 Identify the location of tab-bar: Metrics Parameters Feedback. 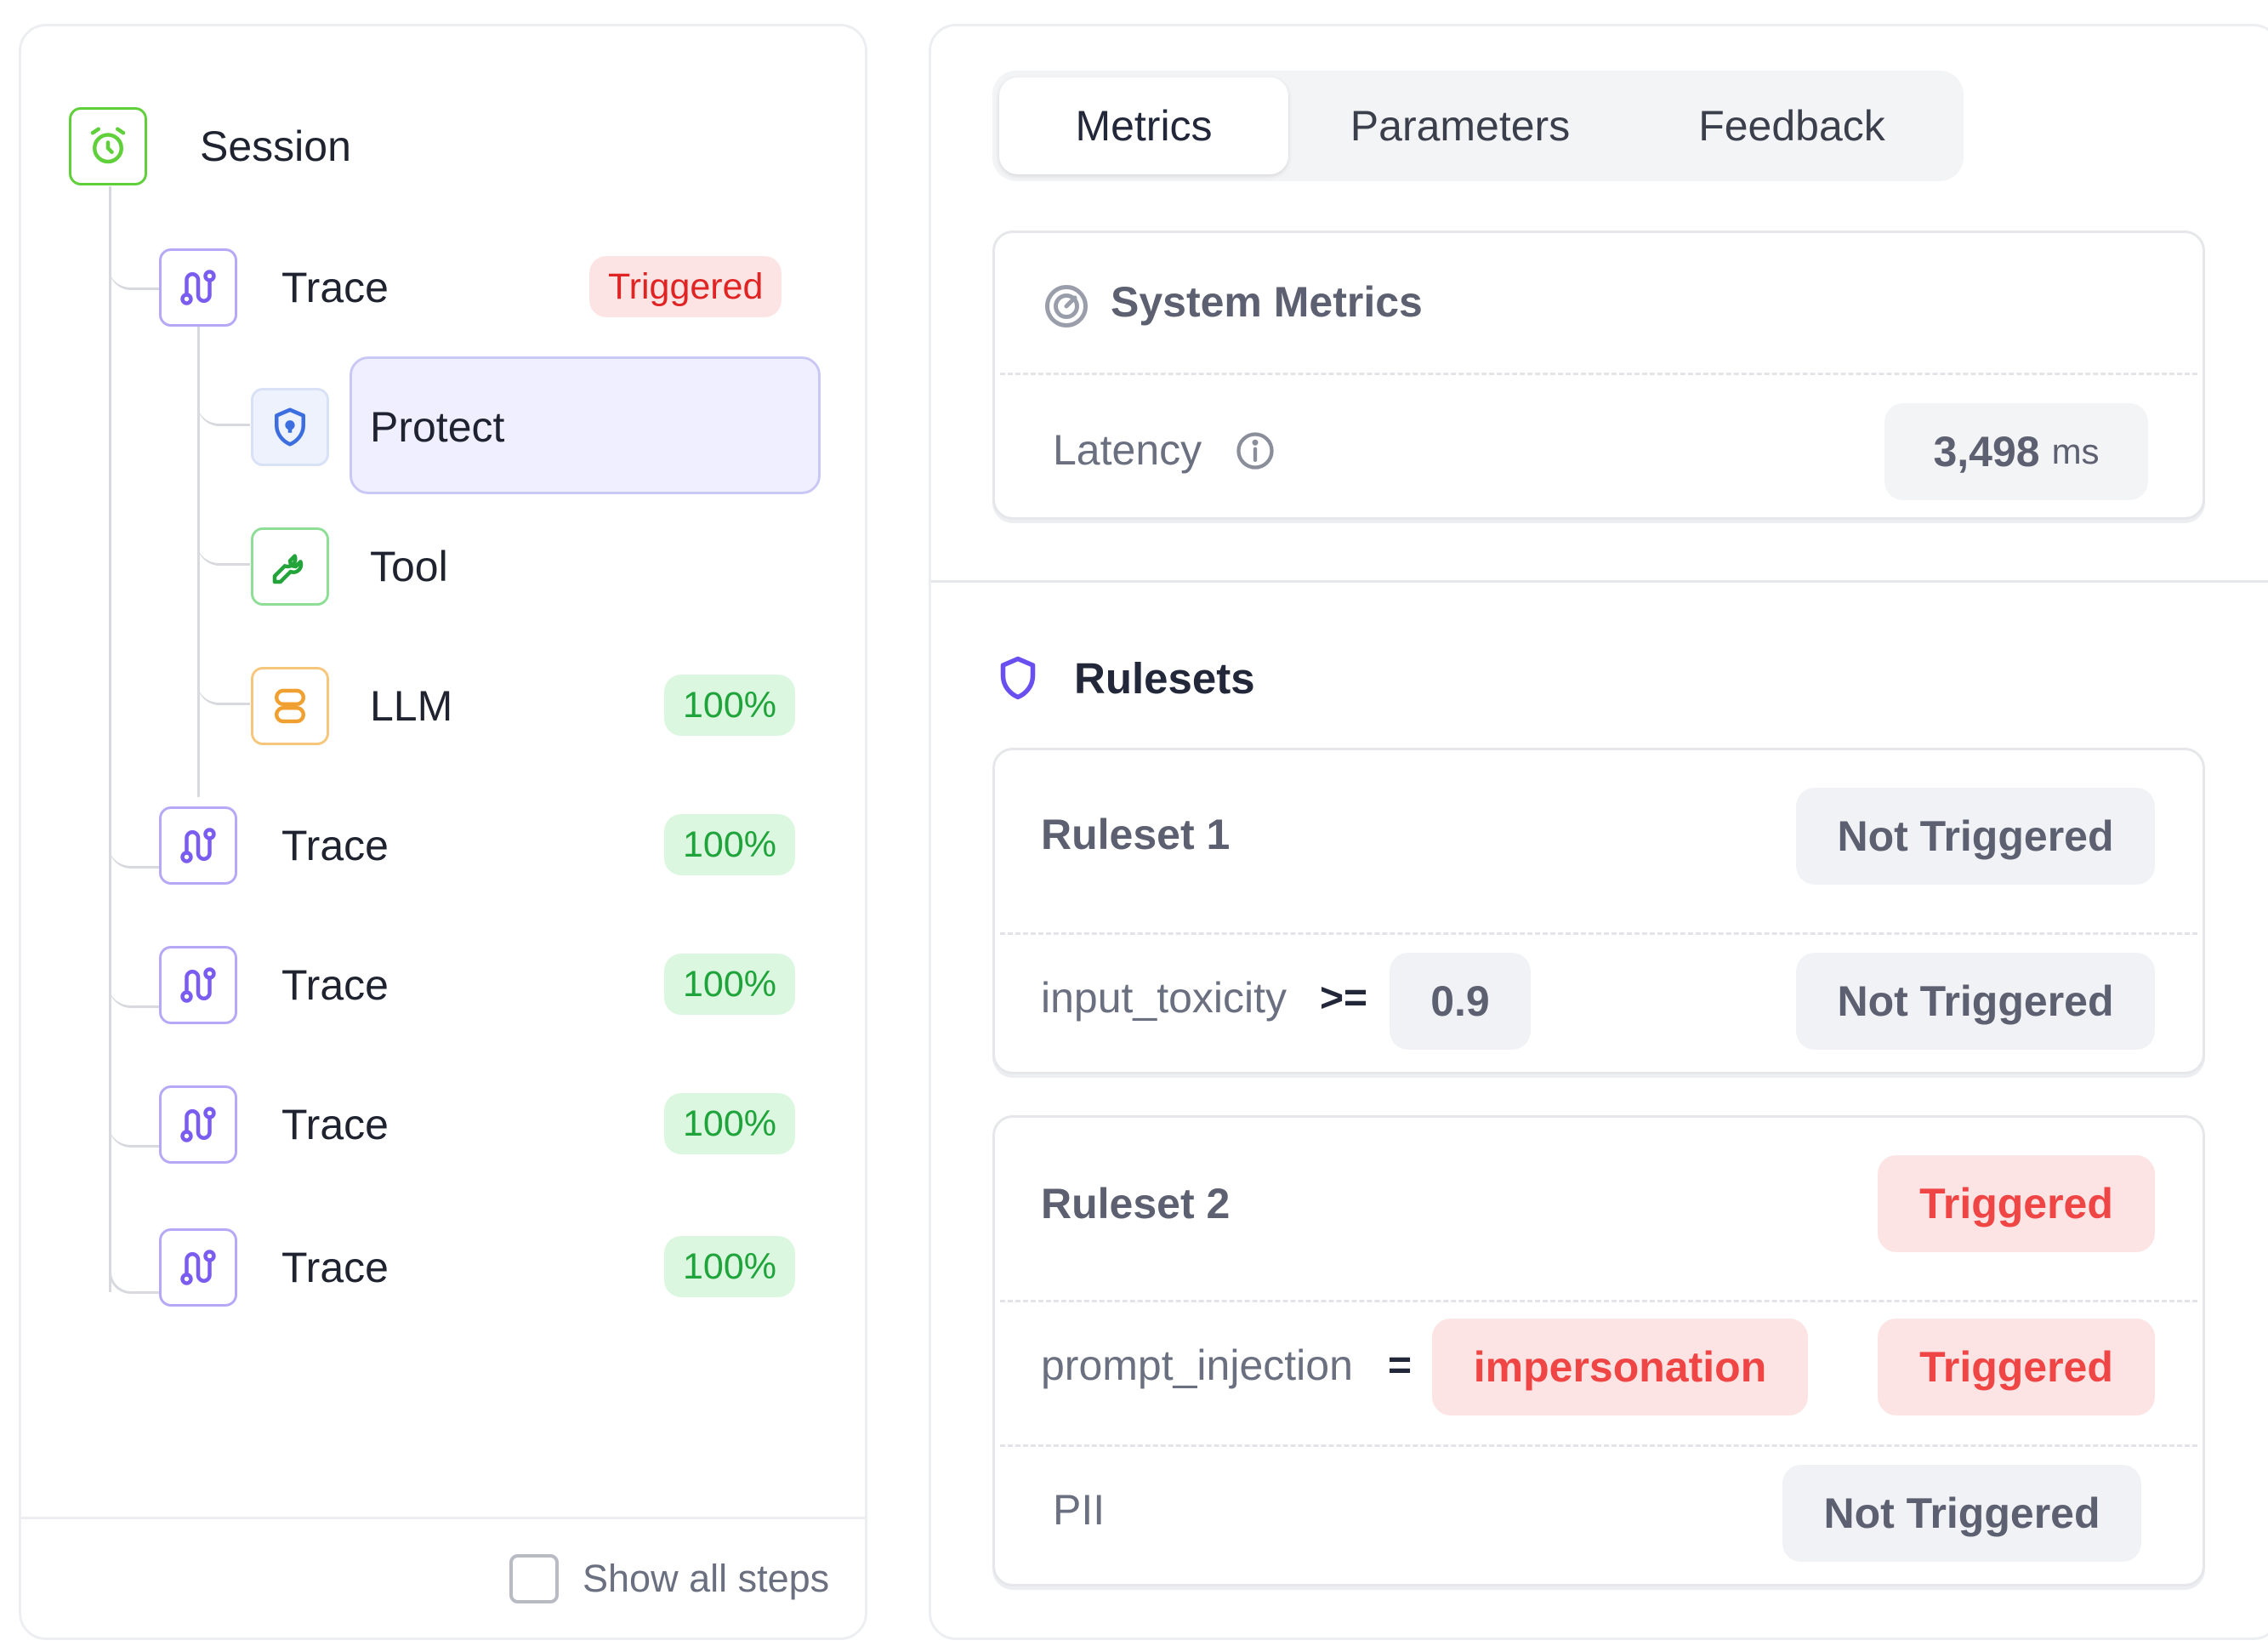
(1478, 126).